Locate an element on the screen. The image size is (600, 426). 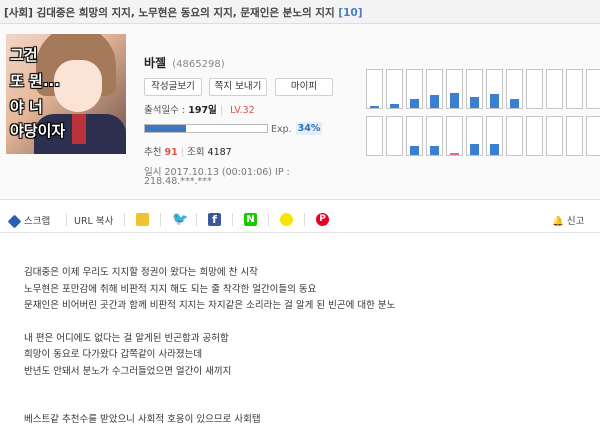
share-twitter: 🐦 is located at coordinates (180, 219).